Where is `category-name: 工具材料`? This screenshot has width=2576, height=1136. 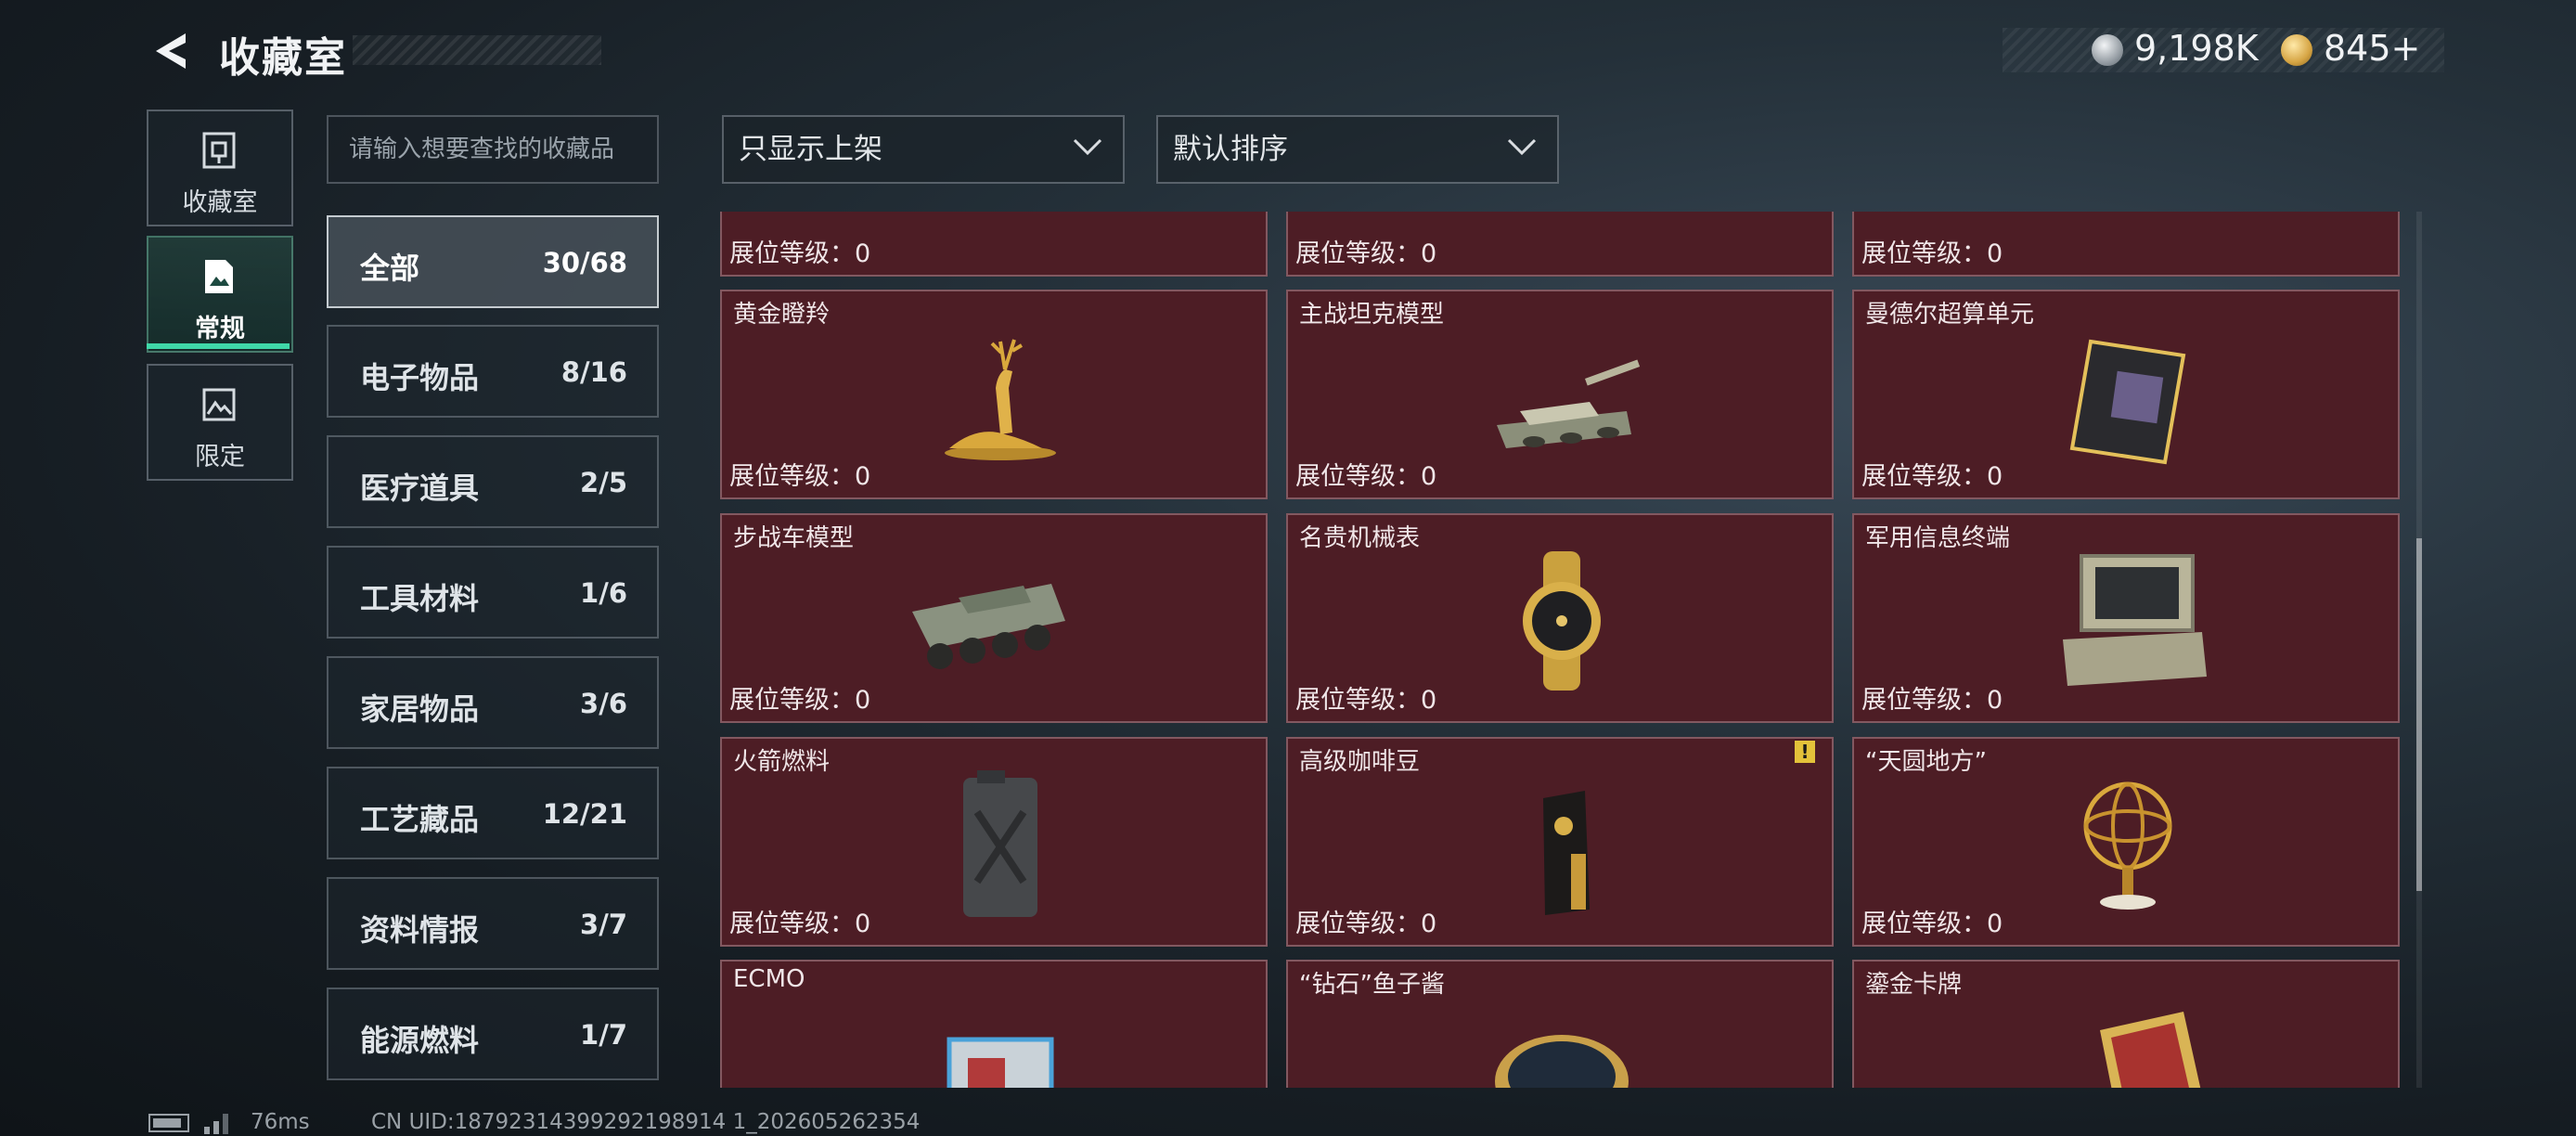 category-name: 工具材料 is located at coordinates (420, 598).